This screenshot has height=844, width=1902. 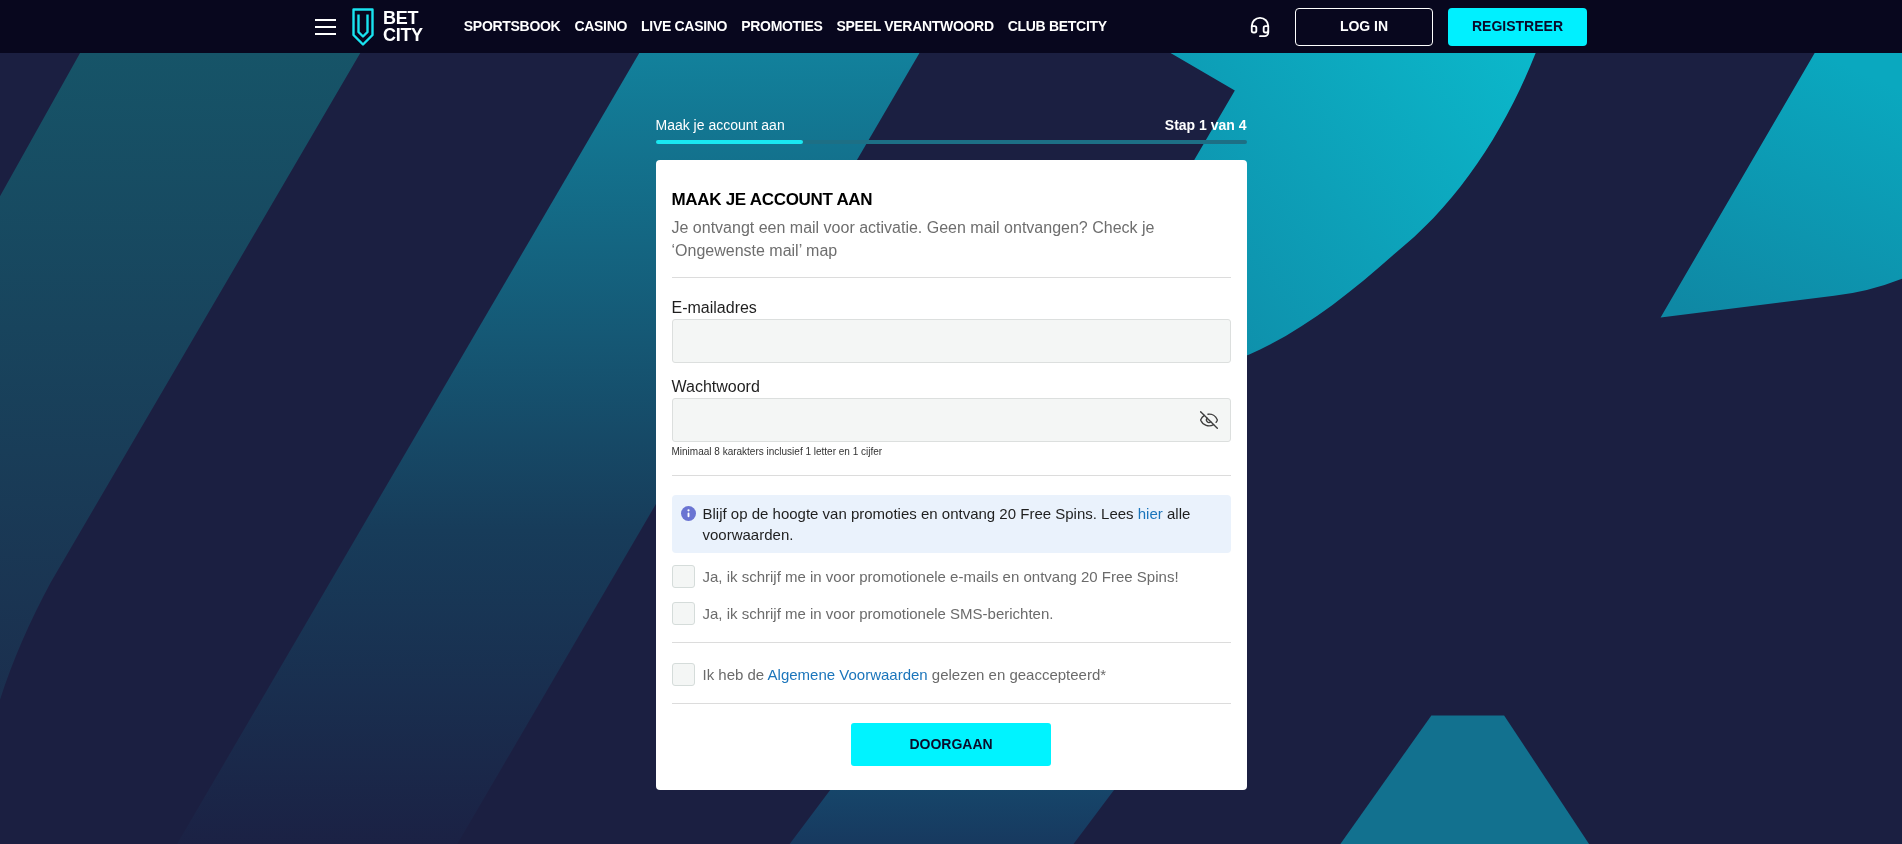 What do you see at coordinates (403, 26) in the screenshot?
I see `logo-wordmark: BET CITY` at bounding box center [403, 26].